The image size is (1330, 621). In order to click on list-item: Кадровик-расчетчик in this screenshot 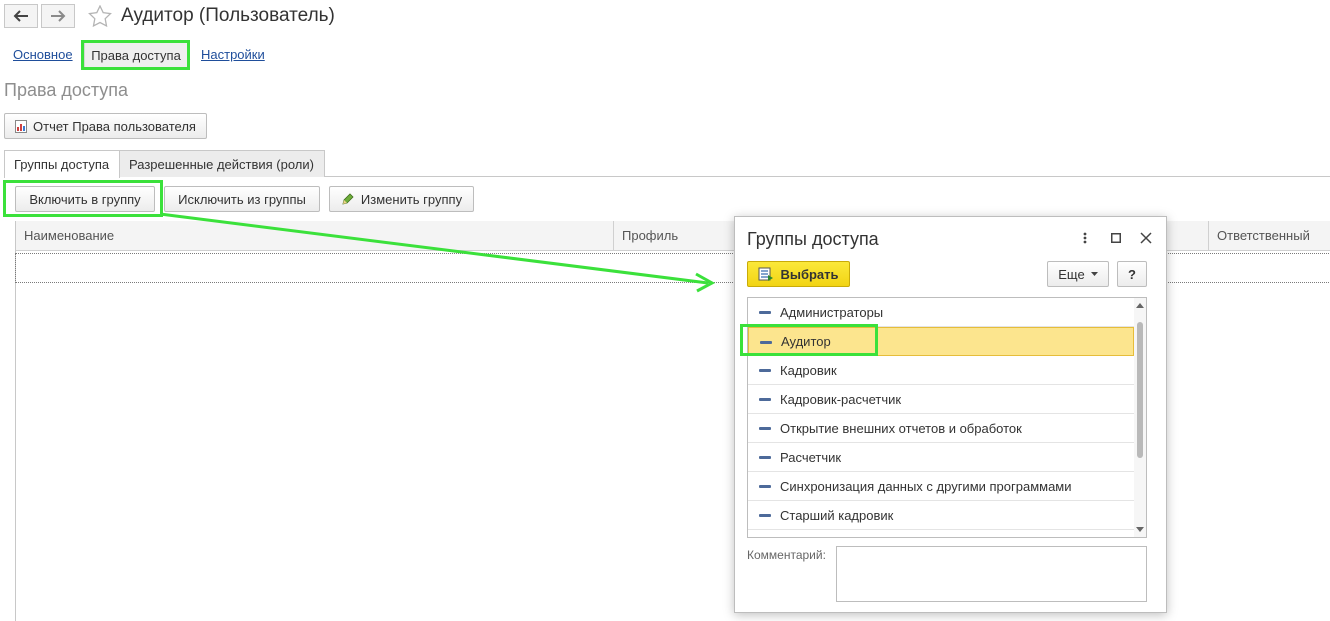, I will do `click(941, 399)`.